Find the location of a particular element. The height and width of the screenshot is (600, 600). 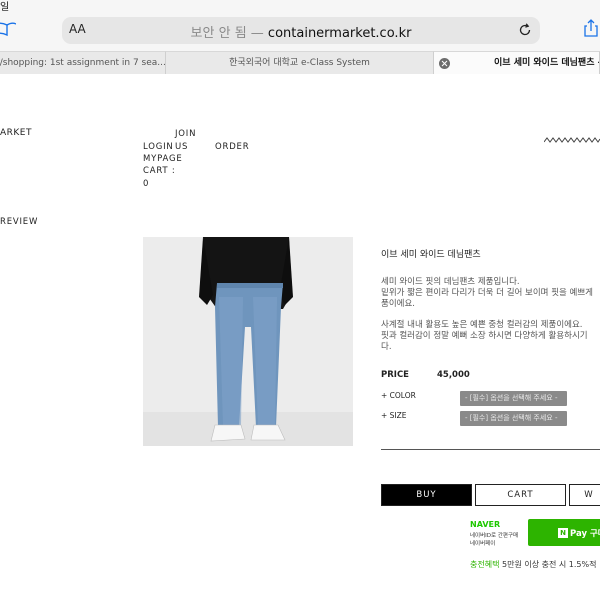

product-image is located at coordinates (248, 341).